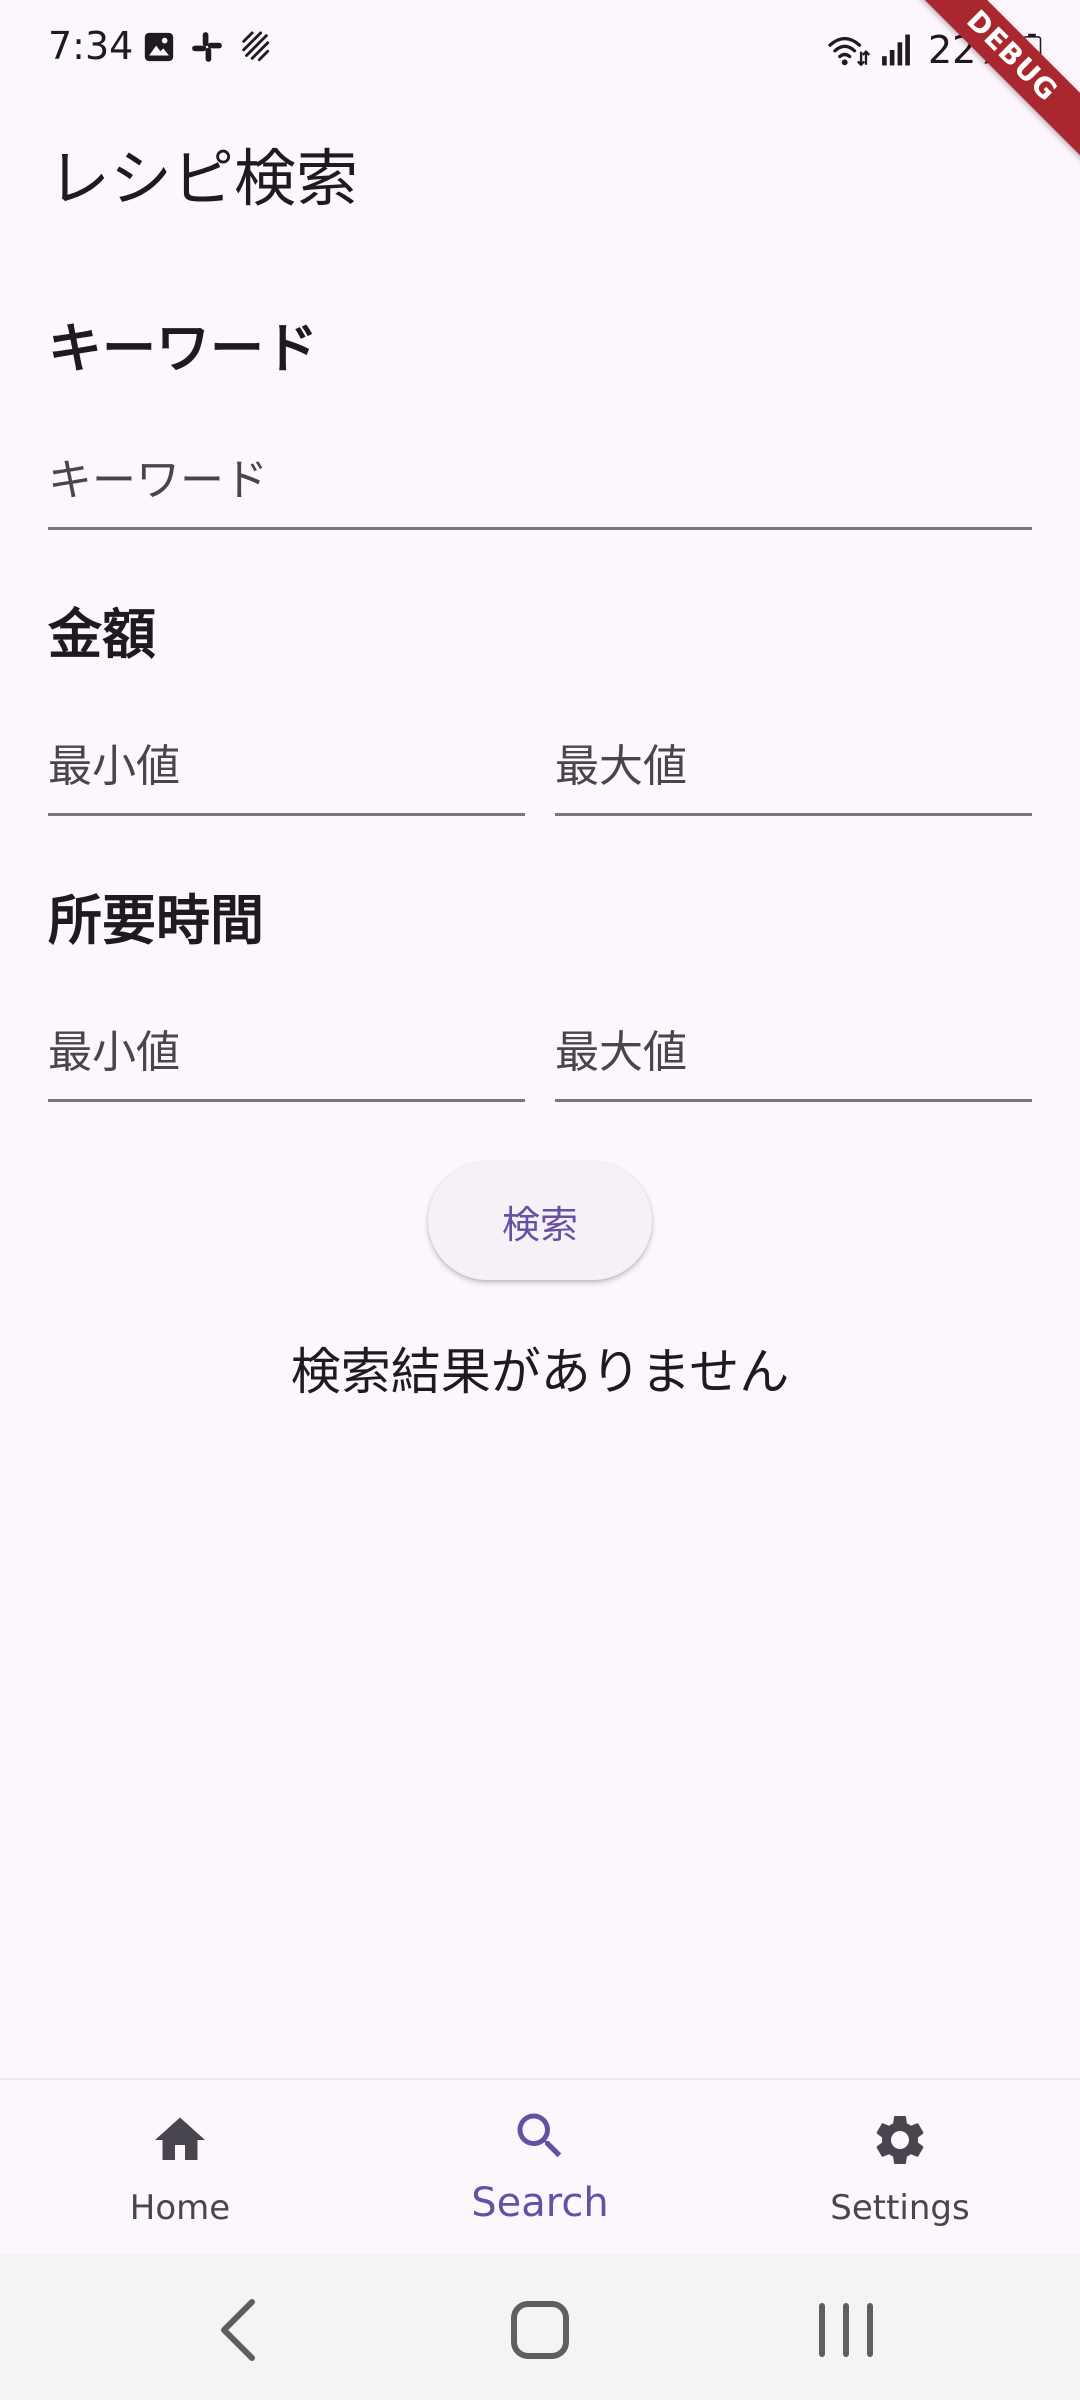 The image size is (1080, 2400). Describe the element at coordinates (158, 480) in the screenshot. I see `keyword-placeholder: キーワード` at that location.